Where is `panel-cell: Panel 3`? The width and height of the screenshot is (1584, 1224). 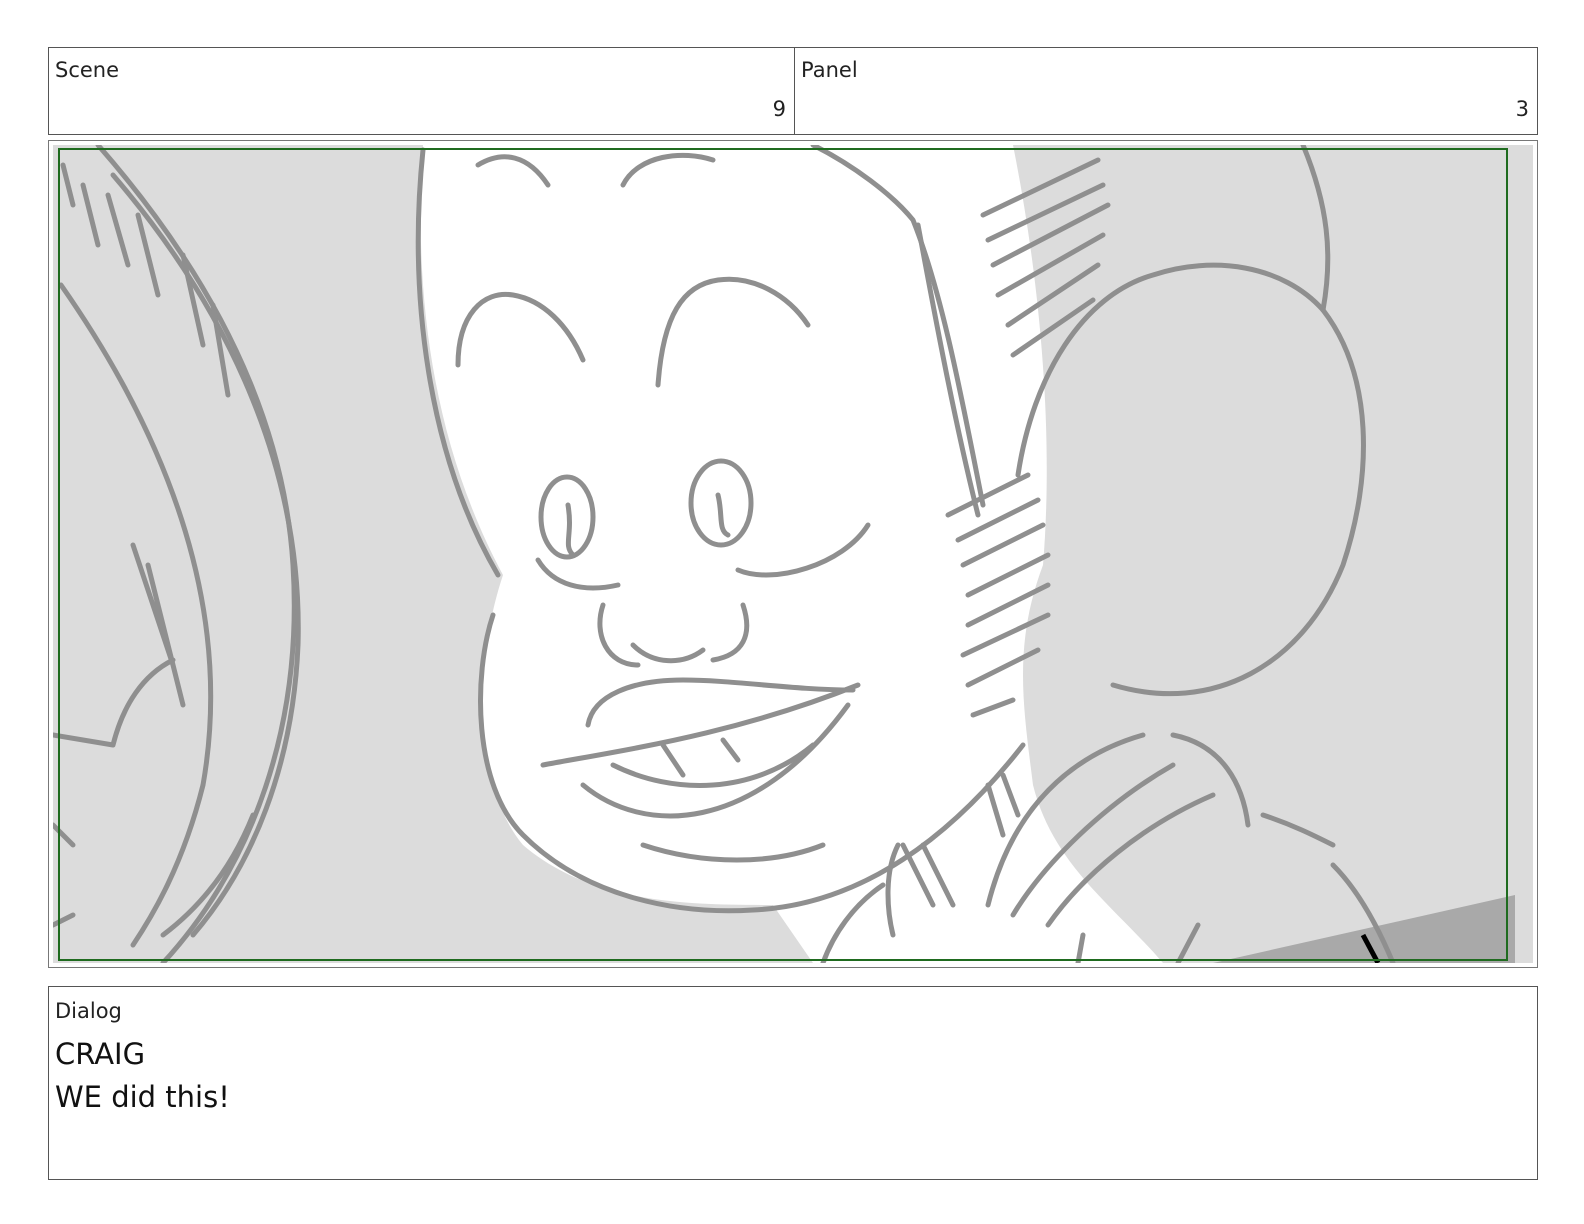 panel-cell: Panel 3 is located at coordinates (1166, 91).